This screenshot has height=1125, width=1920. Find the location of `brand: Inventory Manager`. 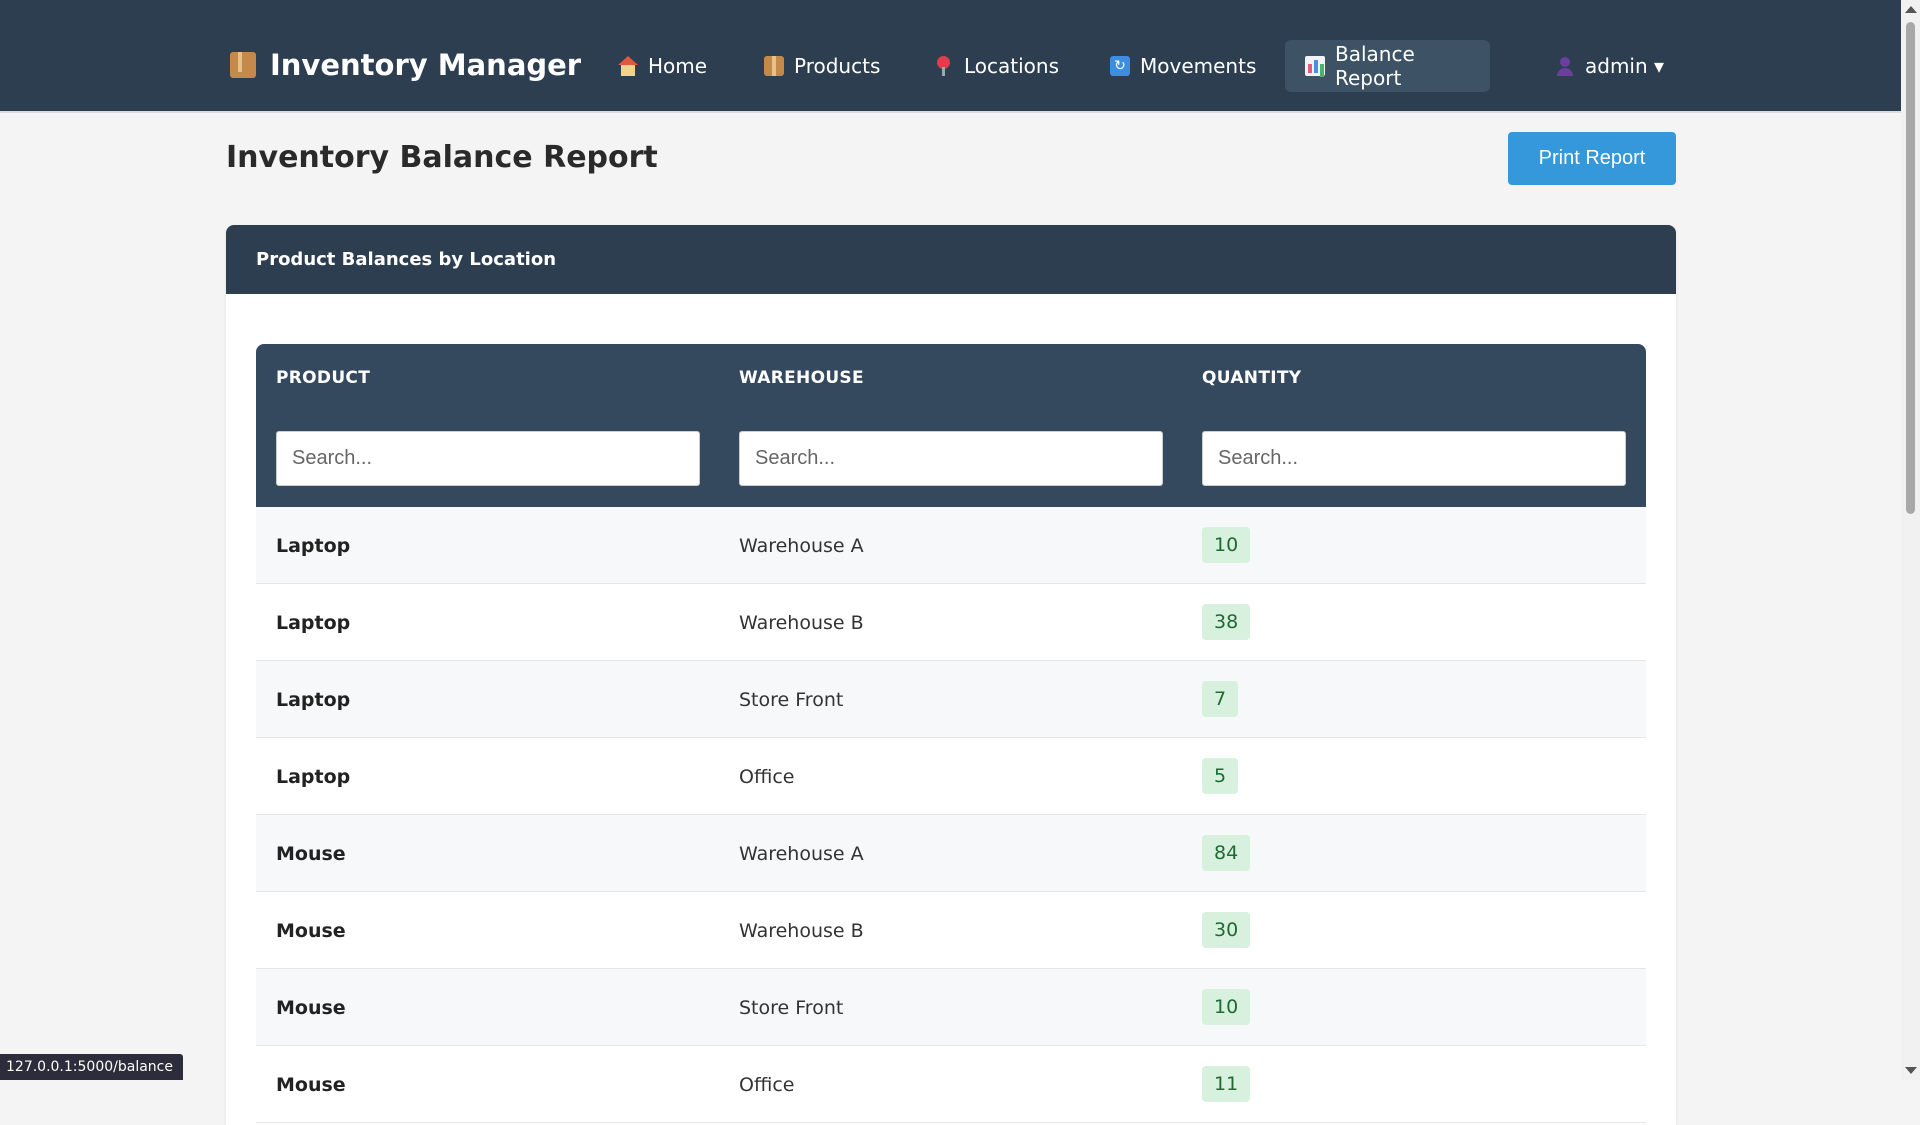

brand: Inventory Manager is located at coordinates (405, 65).